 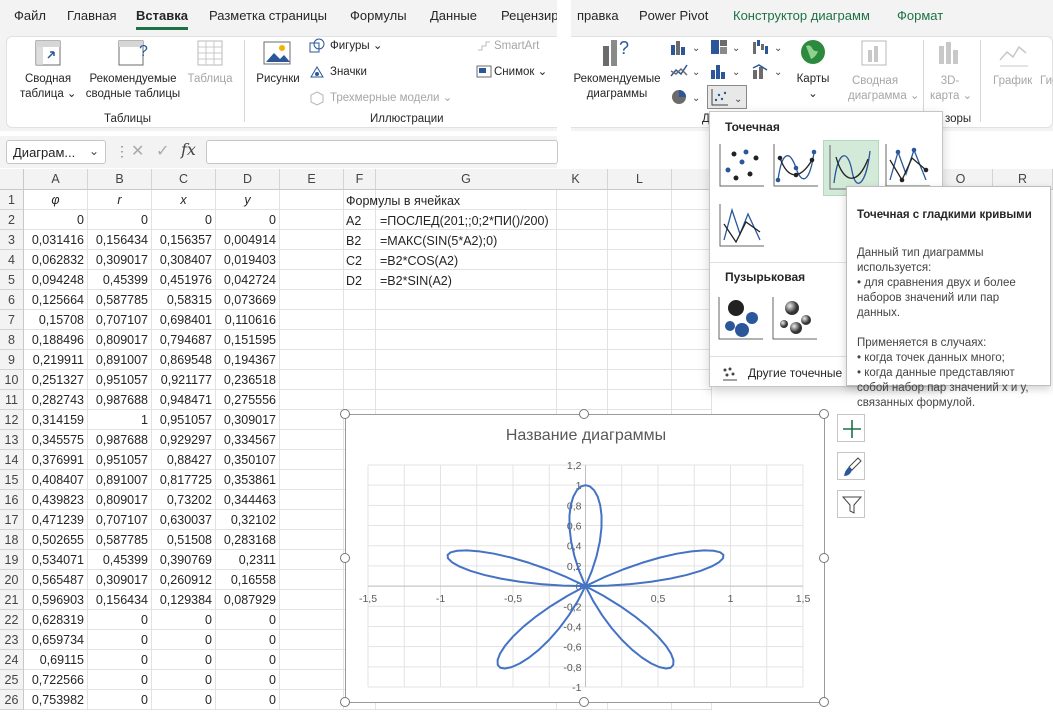 What do you see at coordinates (248, 540) in the screenshot?
I see `data-cell: 0,283168` at bounding box center [248, 540].